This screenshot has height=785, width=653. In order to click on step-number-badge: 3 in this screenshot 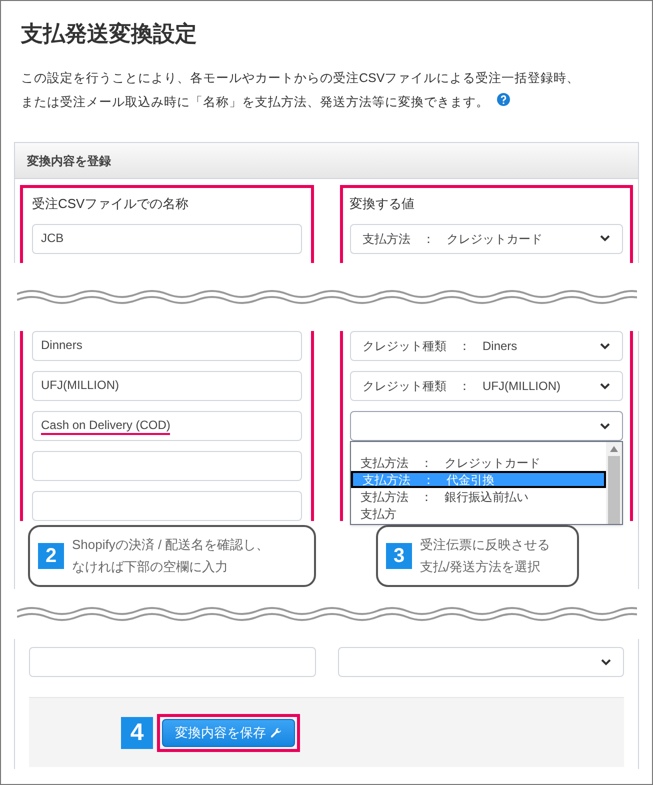, I will do `click(399, 556)`.